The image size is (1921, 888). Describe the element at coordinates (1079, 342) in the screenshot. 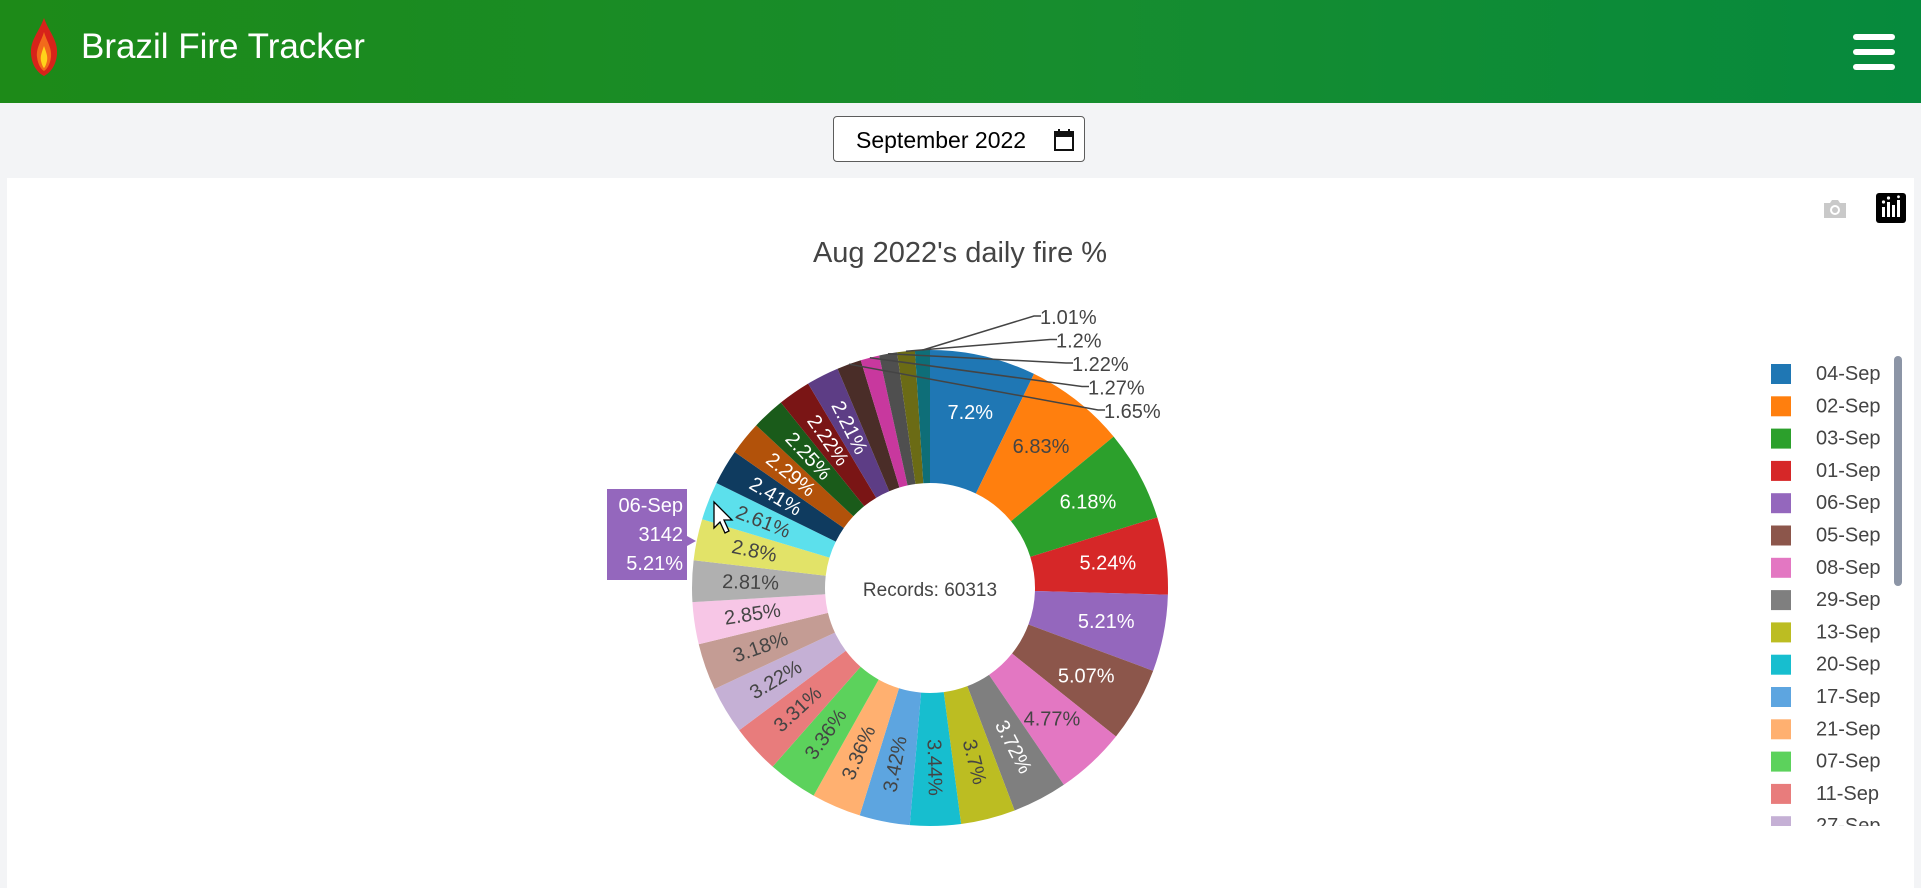

I see `slice-label: 1.2%` at that location.